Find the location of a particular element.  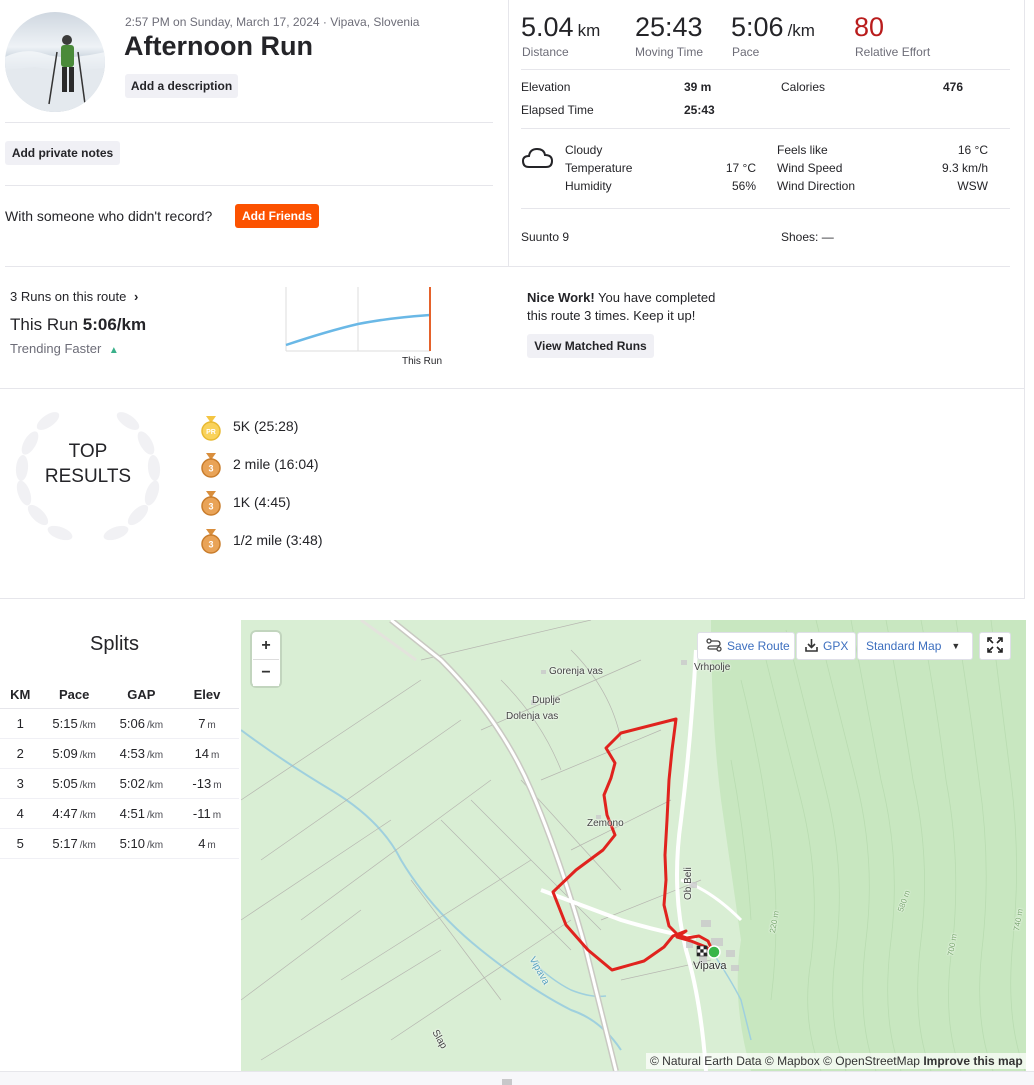

col-pace: Pace is located at coordinates (74, 695).